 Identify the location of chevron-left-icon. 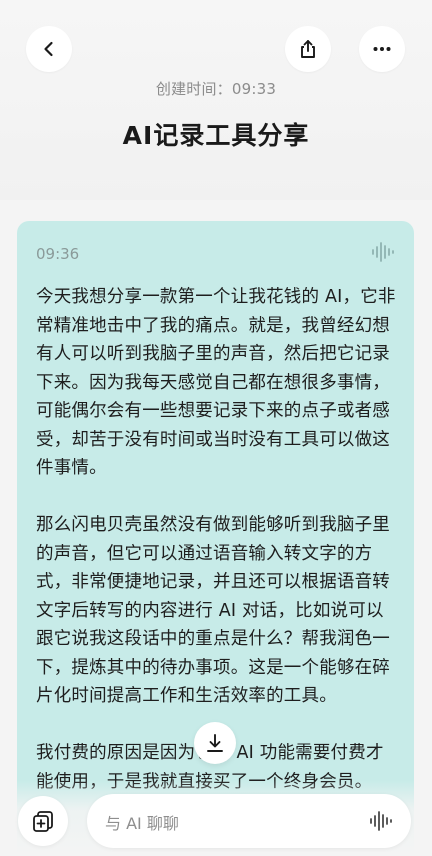
(48, 49).